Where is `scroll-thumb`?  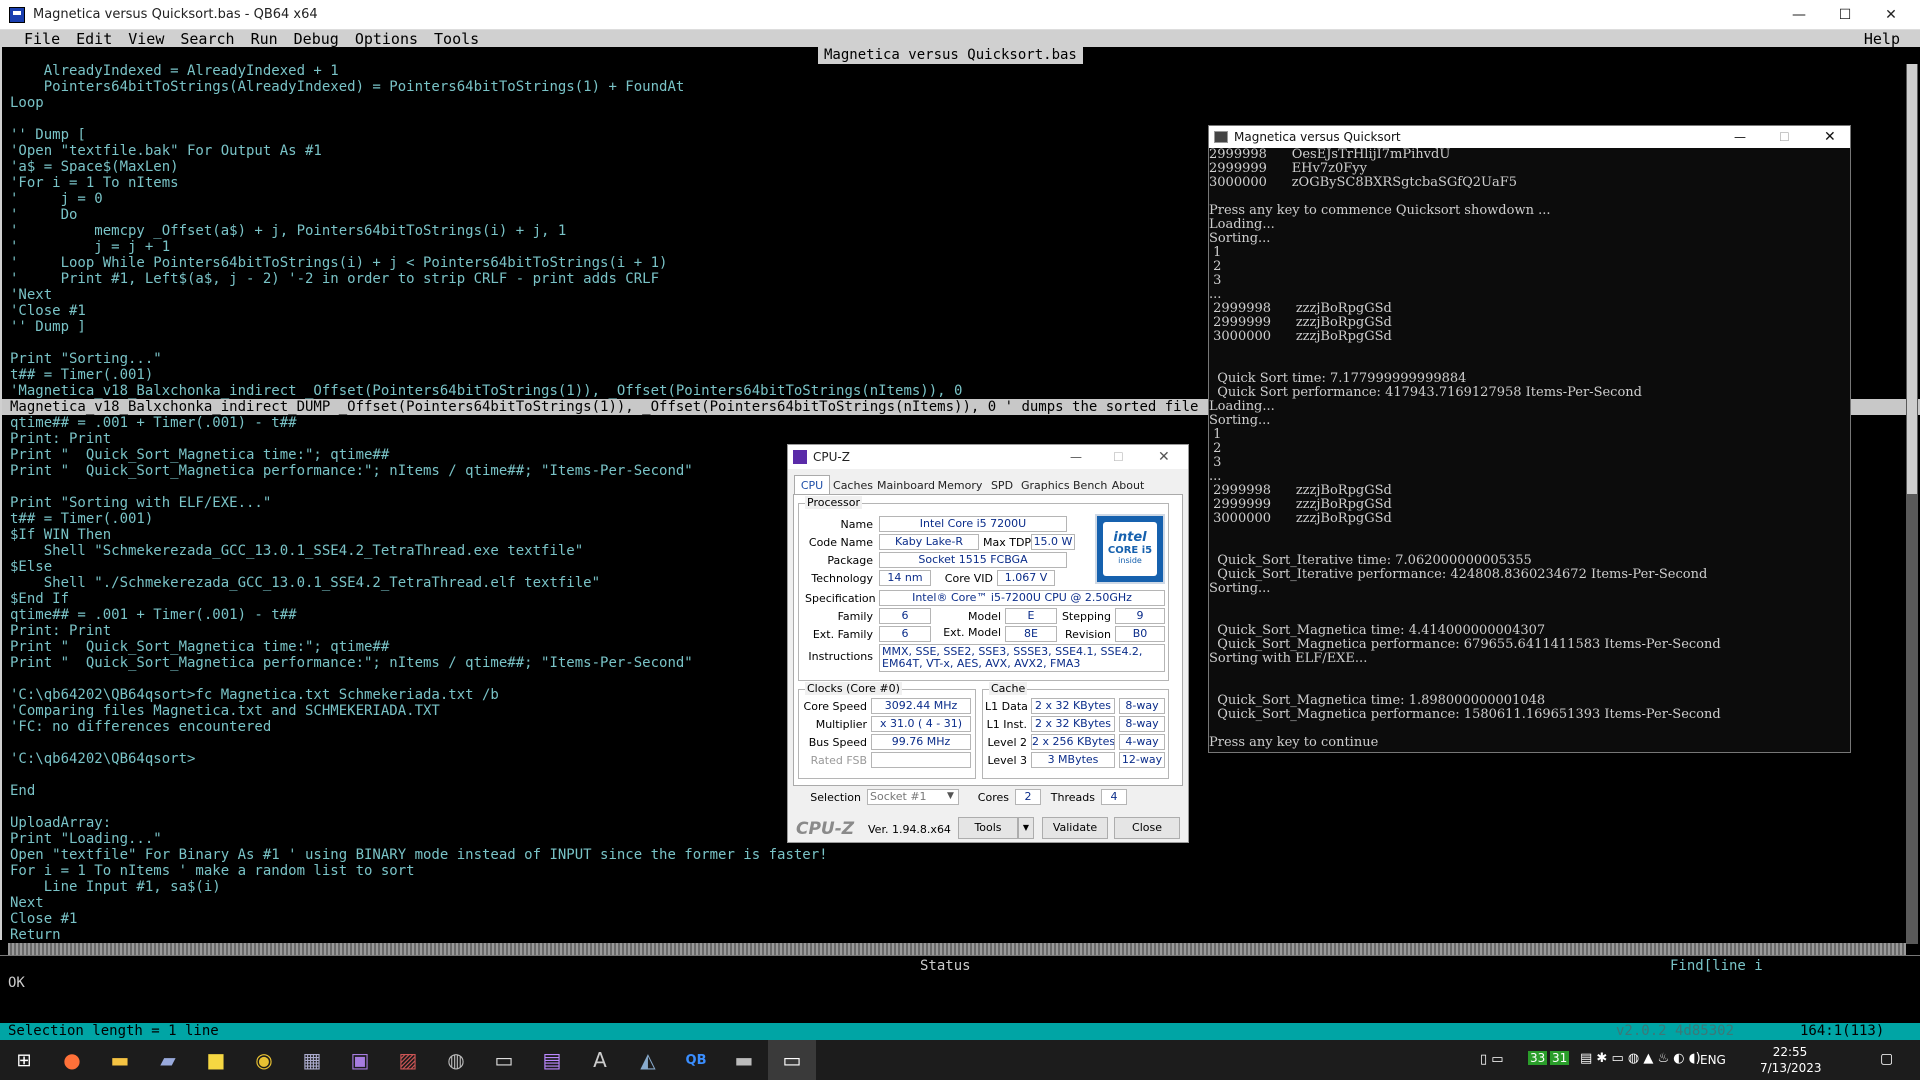 scroll-thumb is located at coordinates (1912, 279).